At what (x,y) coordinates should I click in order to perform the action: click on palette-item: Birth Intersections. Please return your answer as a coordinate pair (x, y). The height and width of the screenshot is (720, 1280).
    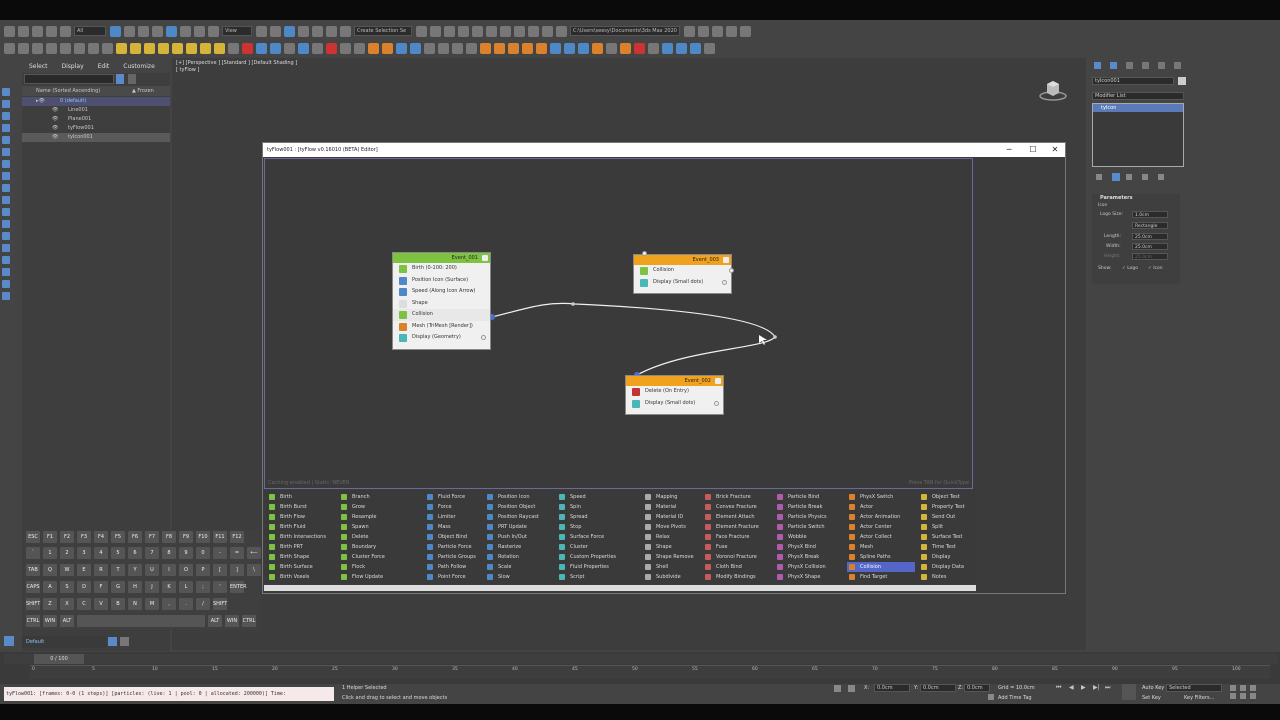
    Looking at the image, I should click on (296, 537).